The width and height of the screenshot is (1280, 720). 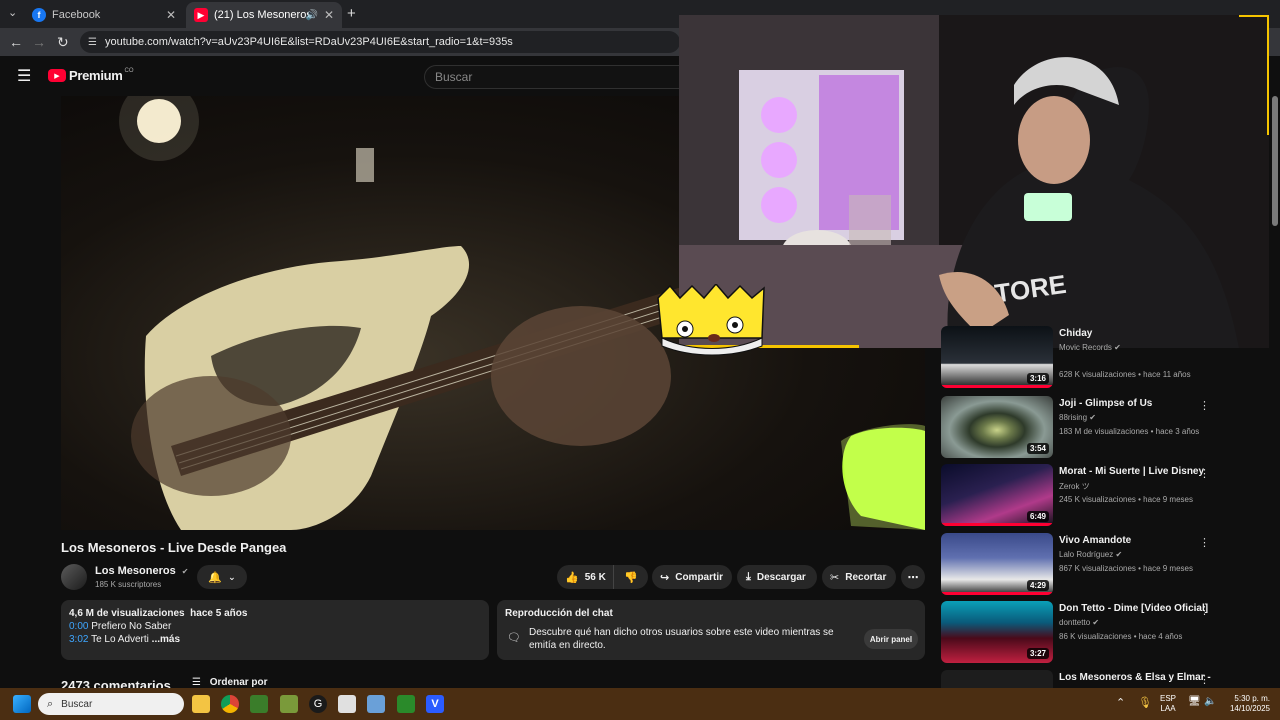 I want to click on chat-icon: 🗨, so click(x=514, y=638).